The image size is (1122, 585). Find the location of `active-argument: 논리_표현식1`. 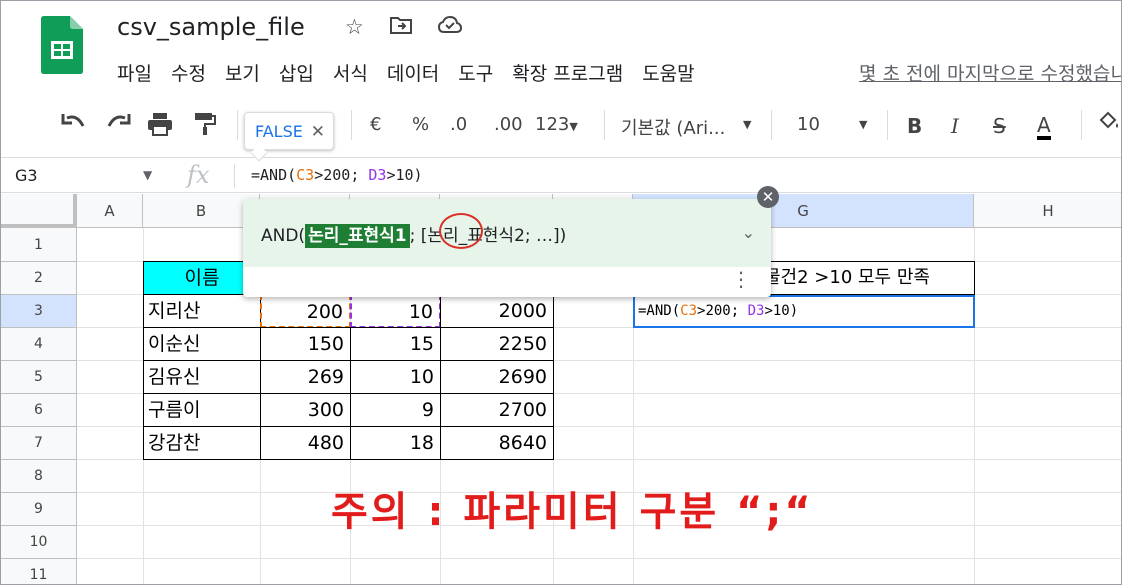

active-argument: 논리_표현식1 is located at coordinates (357, 236).